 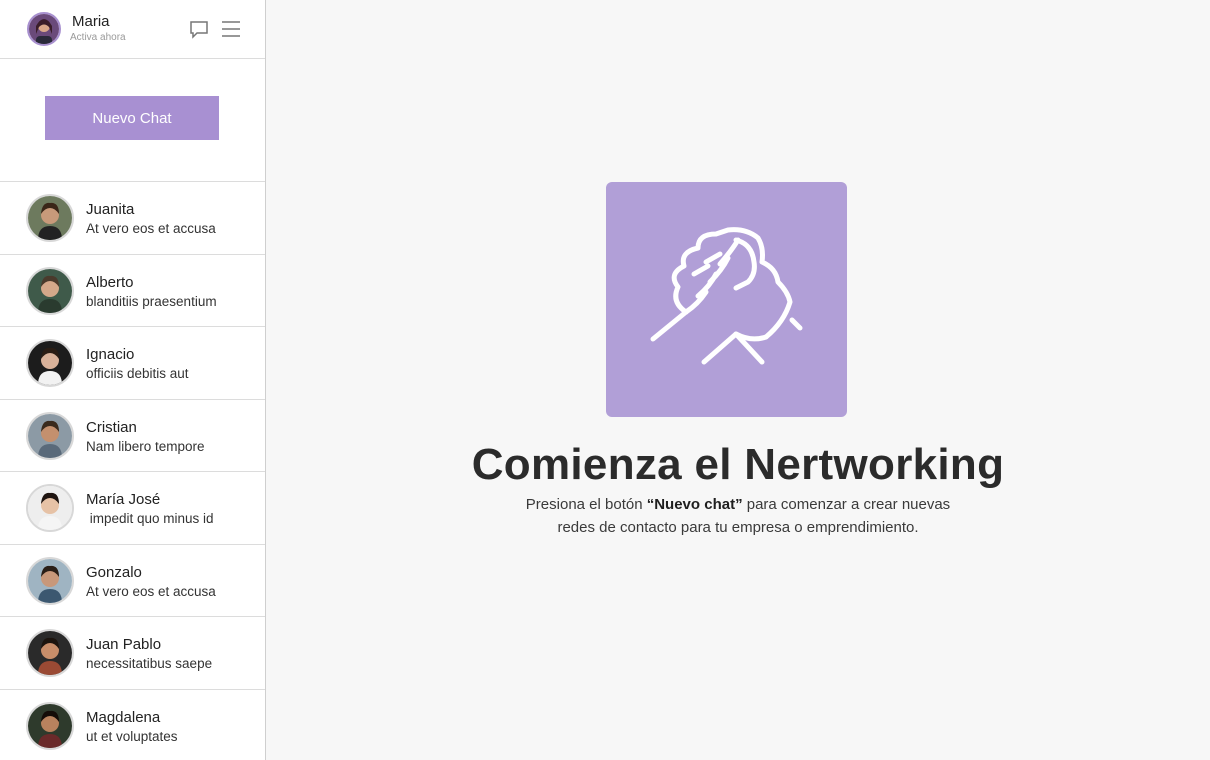 I want to click on hamburger-menu-icon, so click(x=231, y=29).